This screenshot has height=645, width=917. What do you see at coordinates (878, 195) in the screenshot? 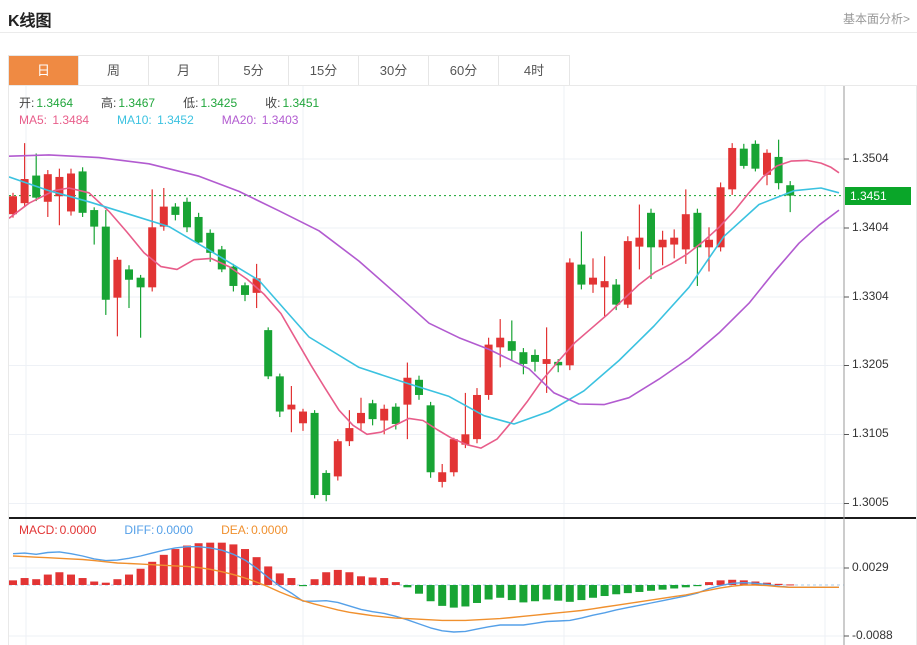
I see `current-price-badge: 1.3451` at bounding box center [878, 195].